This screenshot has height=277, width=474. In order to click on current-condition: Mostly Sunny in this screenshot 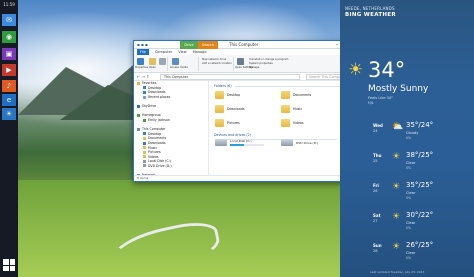, I will do `click(398, 89)`.